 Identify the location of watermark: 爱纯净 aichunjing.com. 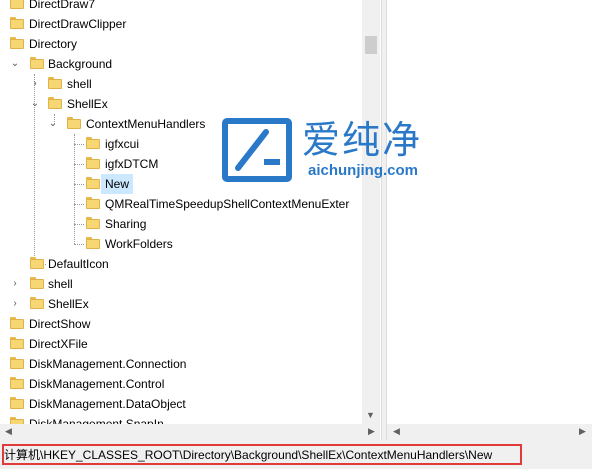
(342, 153).